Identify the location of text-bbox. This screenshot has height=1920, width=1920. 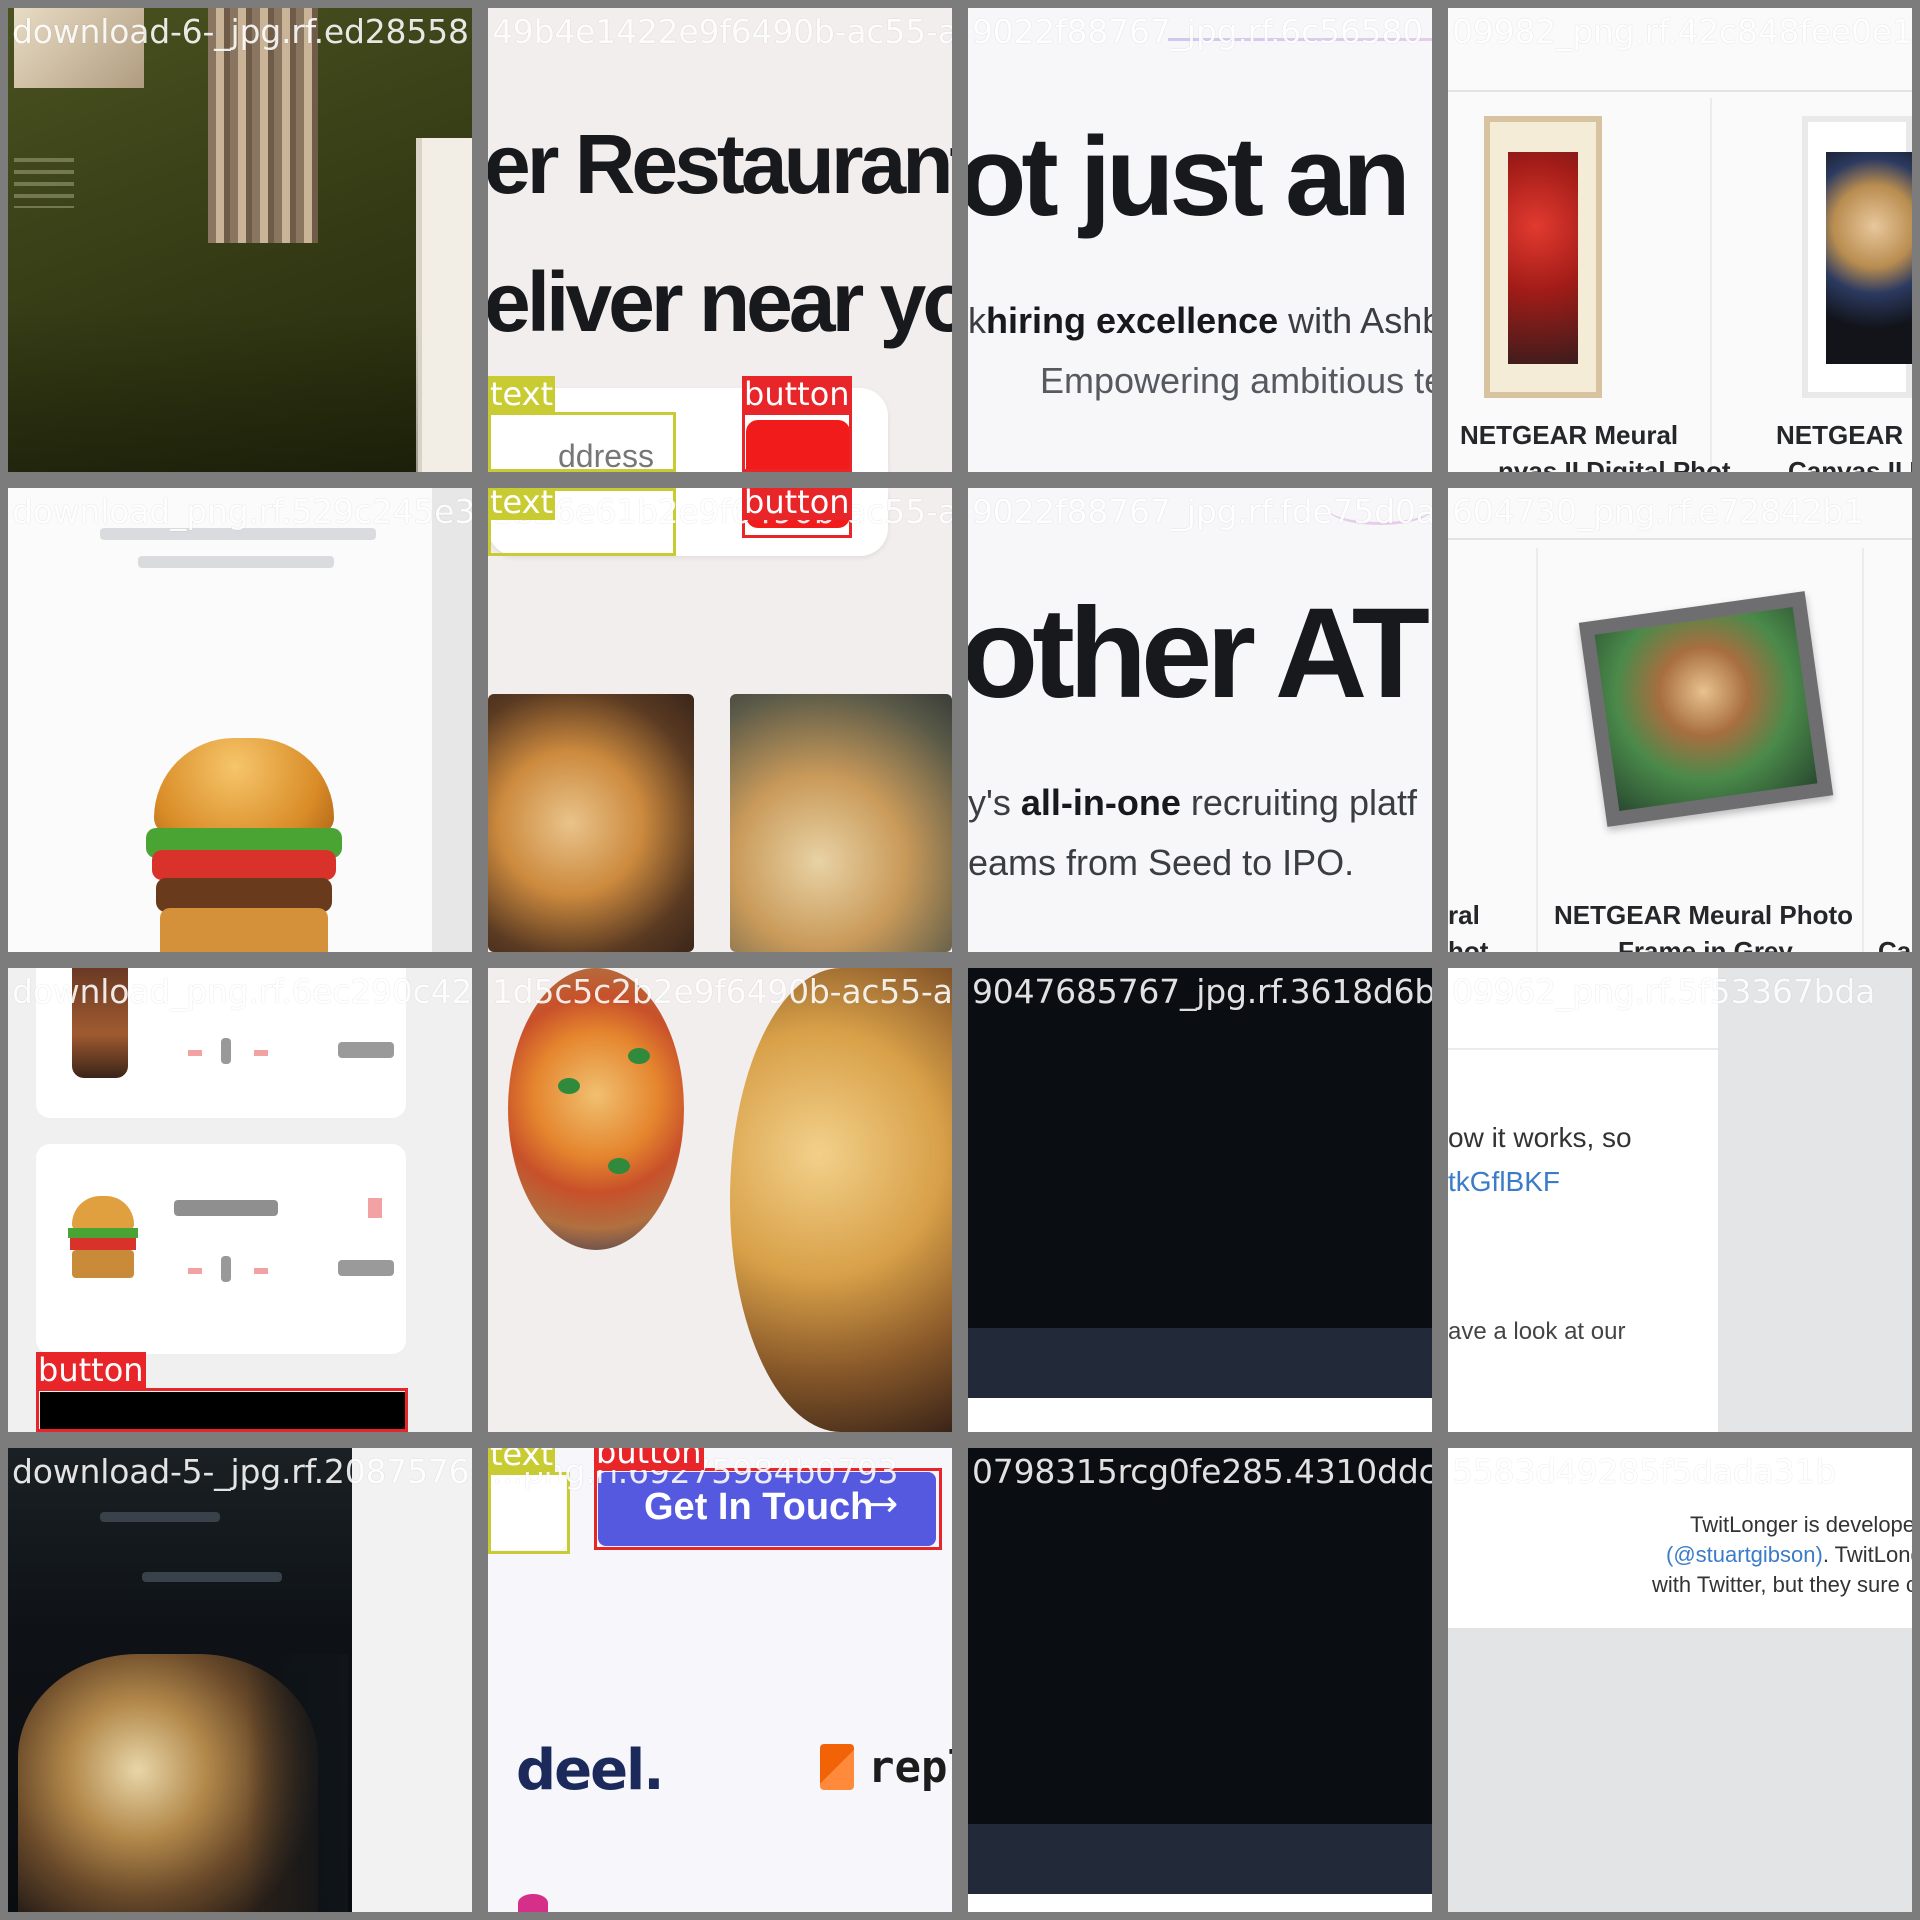
(582, 442).